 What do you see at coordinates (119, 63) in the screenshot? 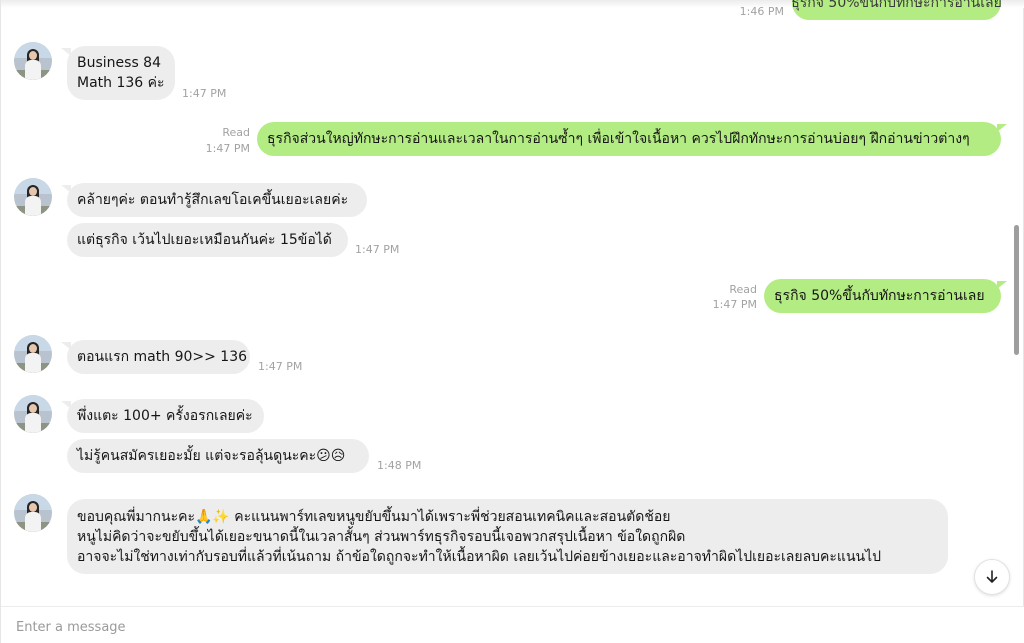
I see `message-line: Business 84` at bounding box center [119, 63].